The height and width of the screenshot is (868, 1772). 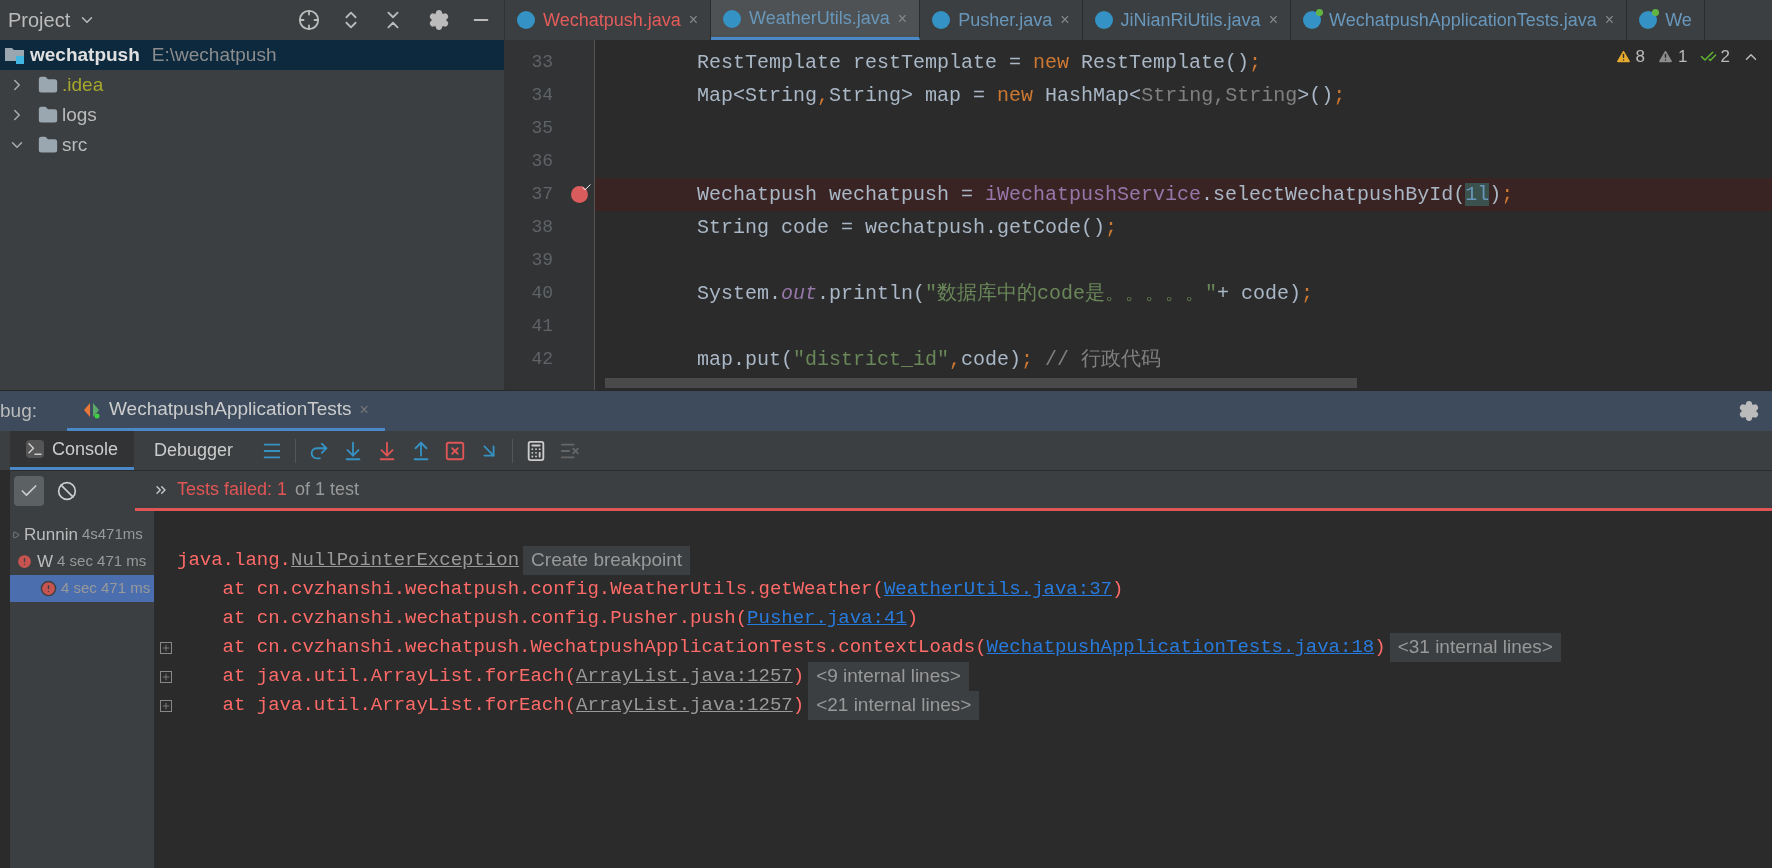 I want to click on tree-item-label: .idea, so click(x=83, y=84).